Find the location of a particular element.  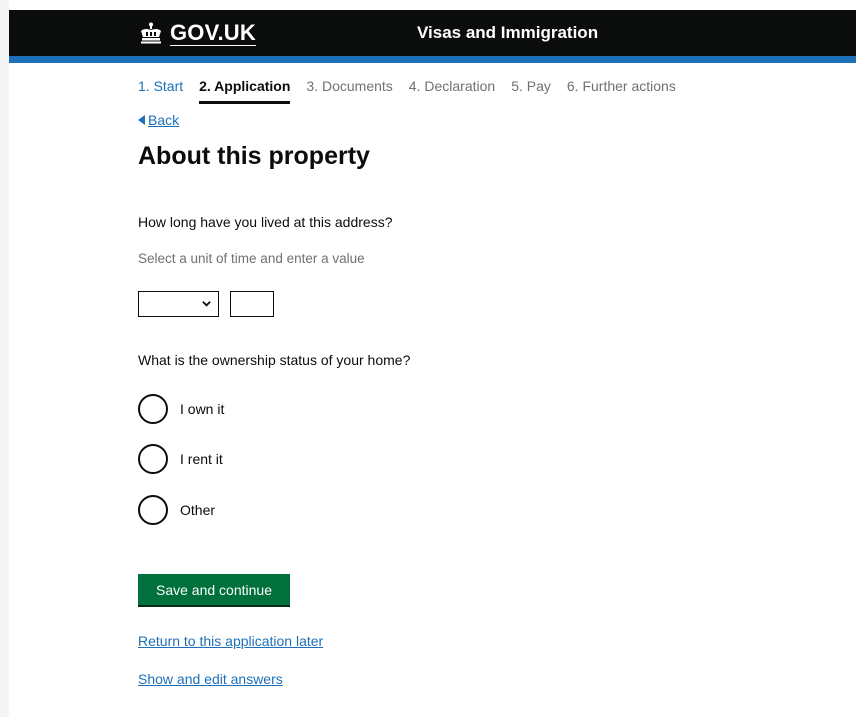

step-declaration: 4. Declaration is located at coordinates (452, 86).